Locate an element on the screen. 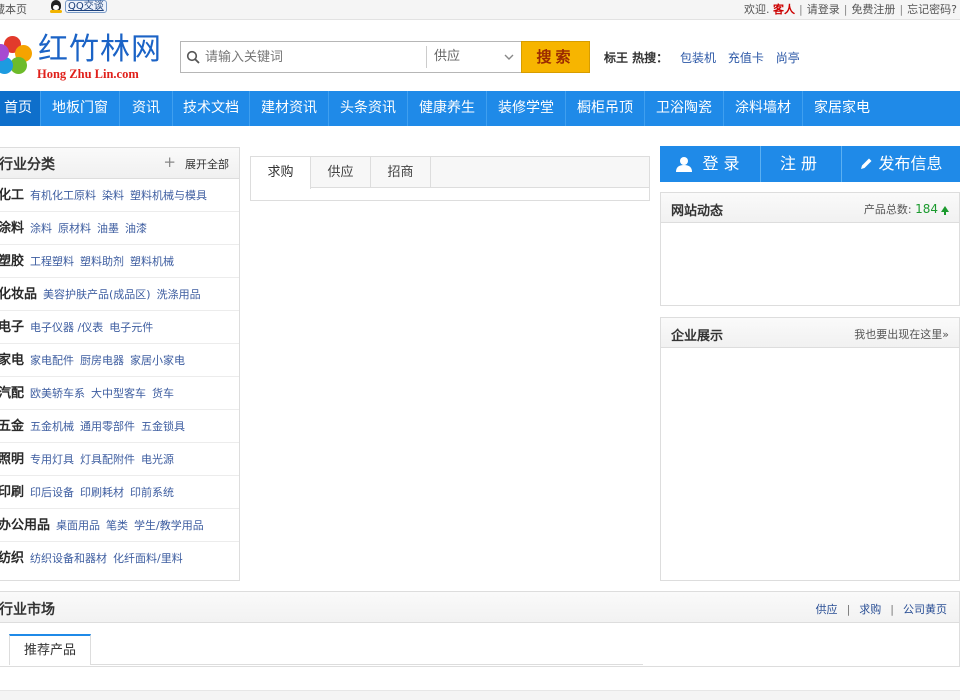 The width and height of the screenshot is (960, 700). tab-buy: 求购 is located at coordinates (281, 173).